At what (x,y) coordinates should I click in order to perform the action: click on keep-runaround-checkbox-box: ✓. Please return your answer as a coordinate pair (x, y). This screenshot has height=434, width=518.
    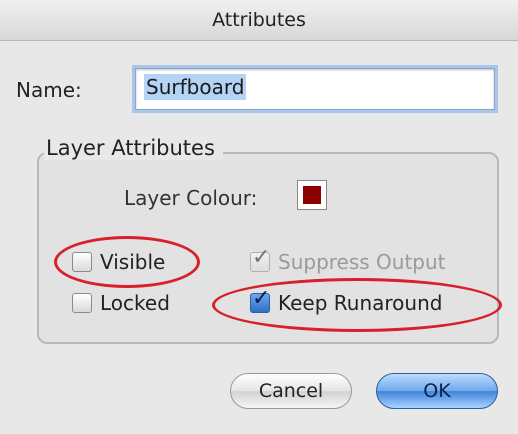
    Looking at the image, I should click on (260, 300).